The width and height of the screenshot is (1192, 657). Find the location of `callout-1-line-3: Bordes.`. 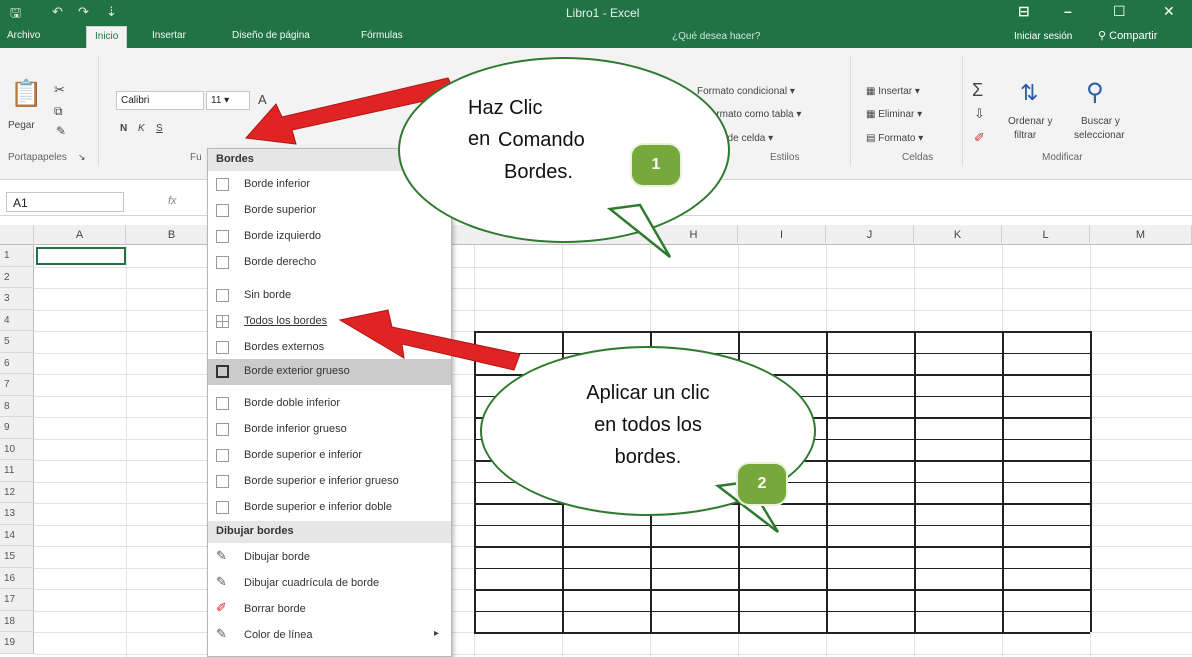

callout-1-line-3: Bordes. is located at coordinates (538, 172).